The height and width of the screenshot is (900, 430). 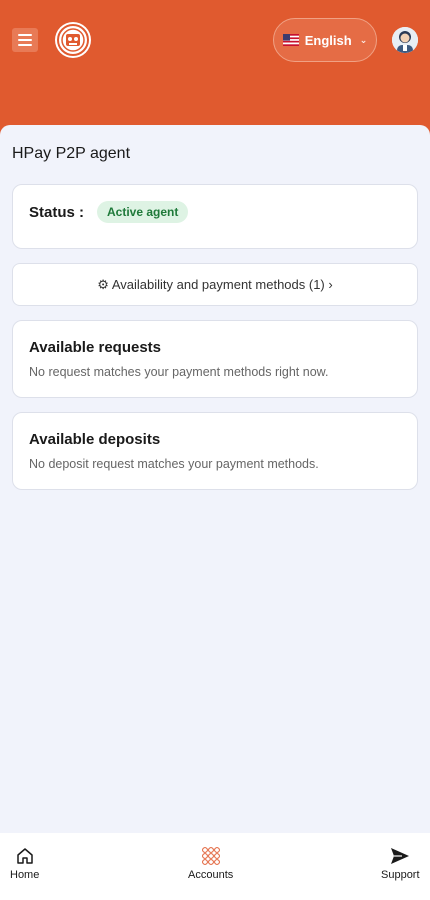 What do you see at coordinates (363, 39) in the screenshot?
I see `chevron-down-icon: ⌄` at bounding box center [363, 39].